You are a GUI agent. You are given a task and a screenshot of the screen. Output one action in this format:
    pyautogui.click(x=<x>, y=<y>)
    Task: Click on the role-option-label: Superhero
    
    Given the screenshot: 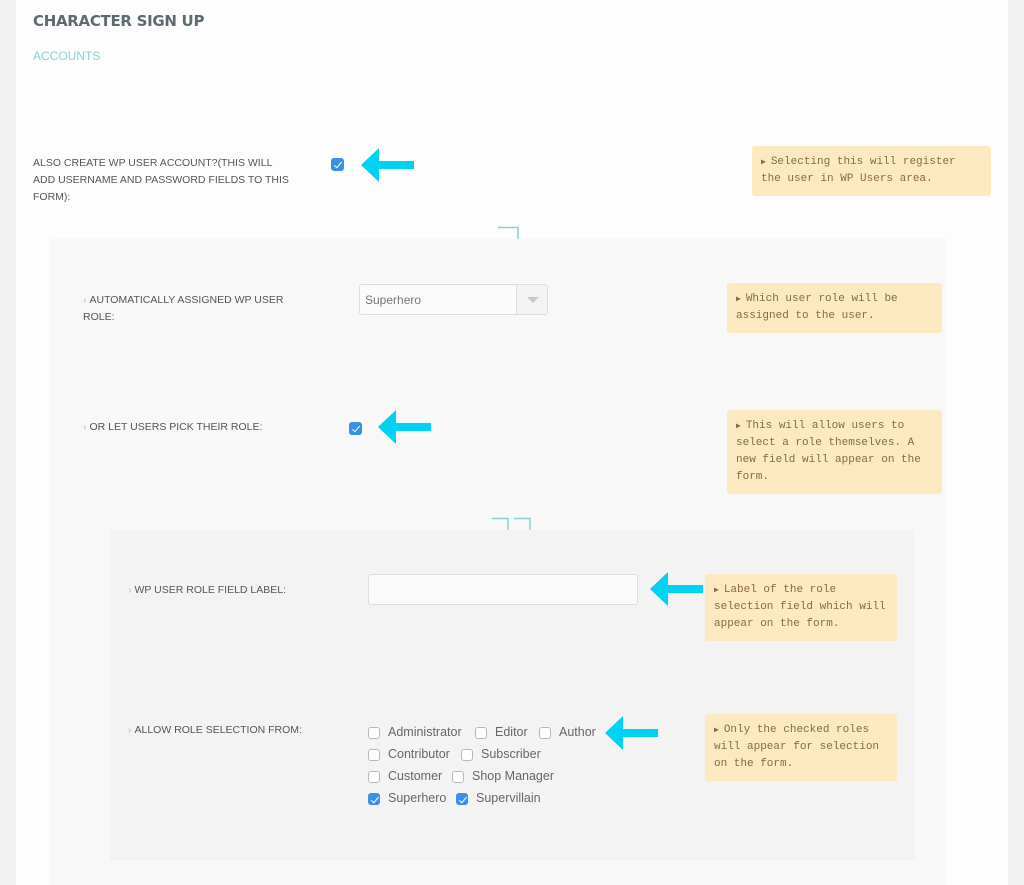 What is the action you would take?
    pyautogui.click(x=417, y=798)
    